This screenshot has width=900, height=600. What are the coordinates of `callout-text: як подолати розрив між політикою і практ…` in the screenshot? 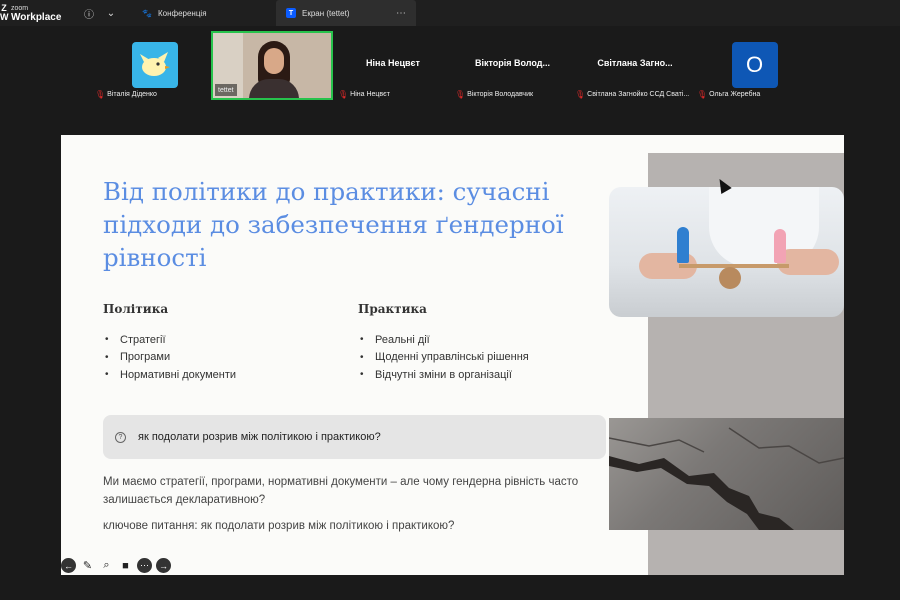 It's located at (259, 437).